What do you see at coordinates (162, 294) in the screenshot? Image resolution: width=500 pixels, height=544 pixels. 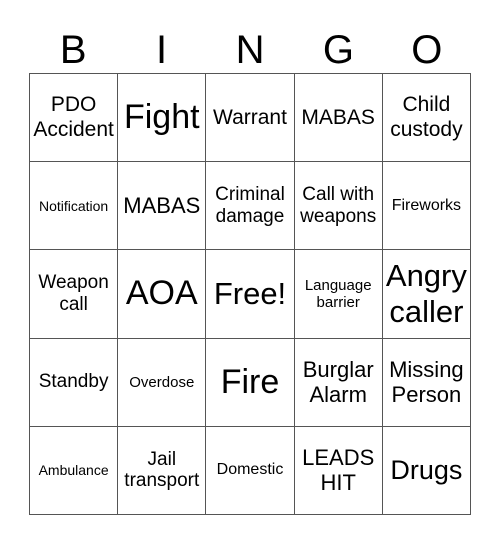 I see `bingo-cell: AOA` at bounding box center [162, 294].